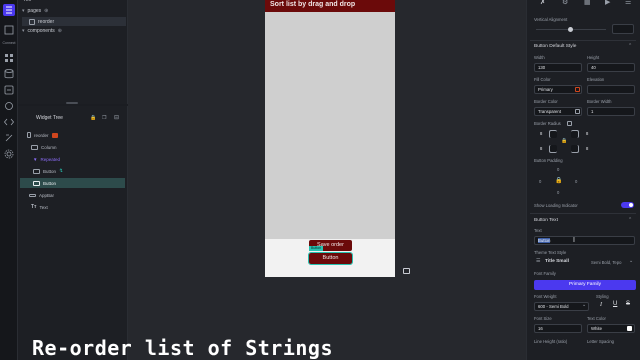 The image size is (640, 360). What do you see at coordinates (601, 341) in the screenshot?
I see `letter-spacing-label: Letter Spacing` at bounding box center [601, 341].